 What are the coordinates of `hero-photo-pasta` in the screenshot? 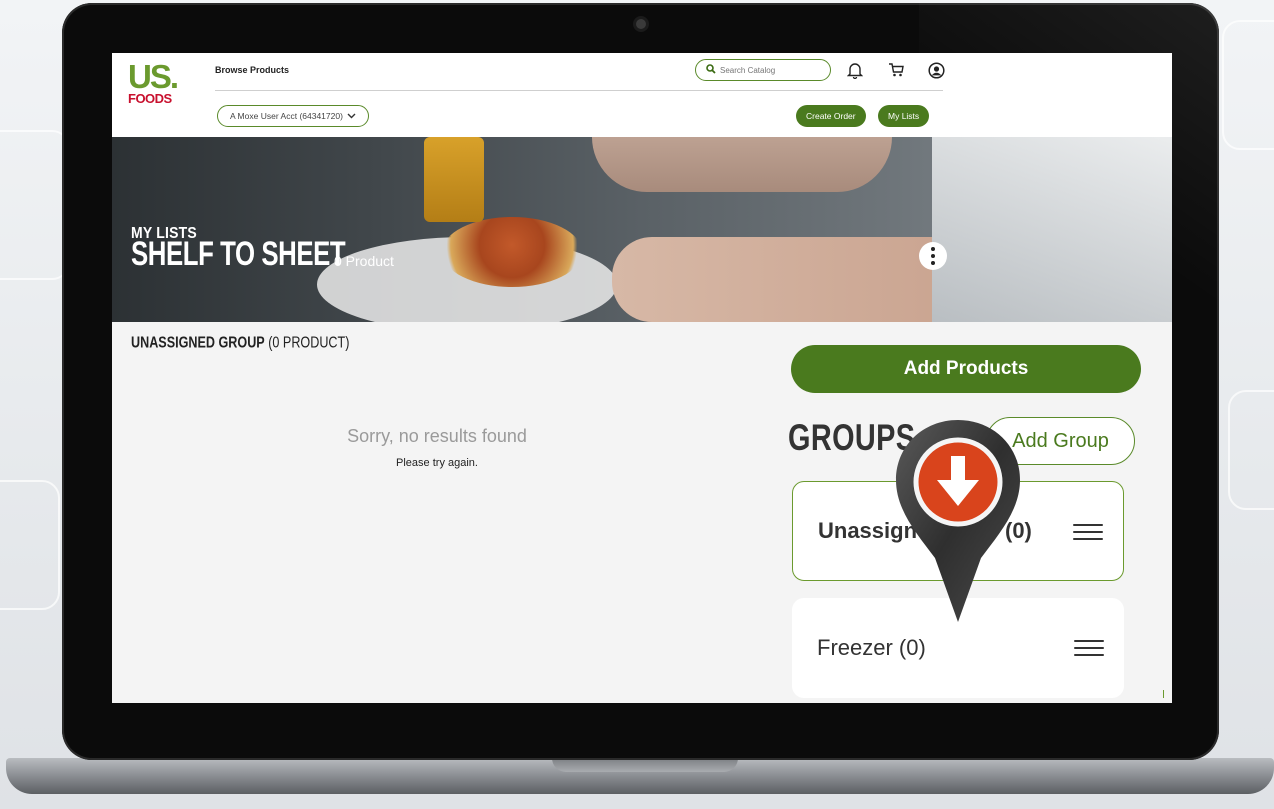 It's located at (512, 252).